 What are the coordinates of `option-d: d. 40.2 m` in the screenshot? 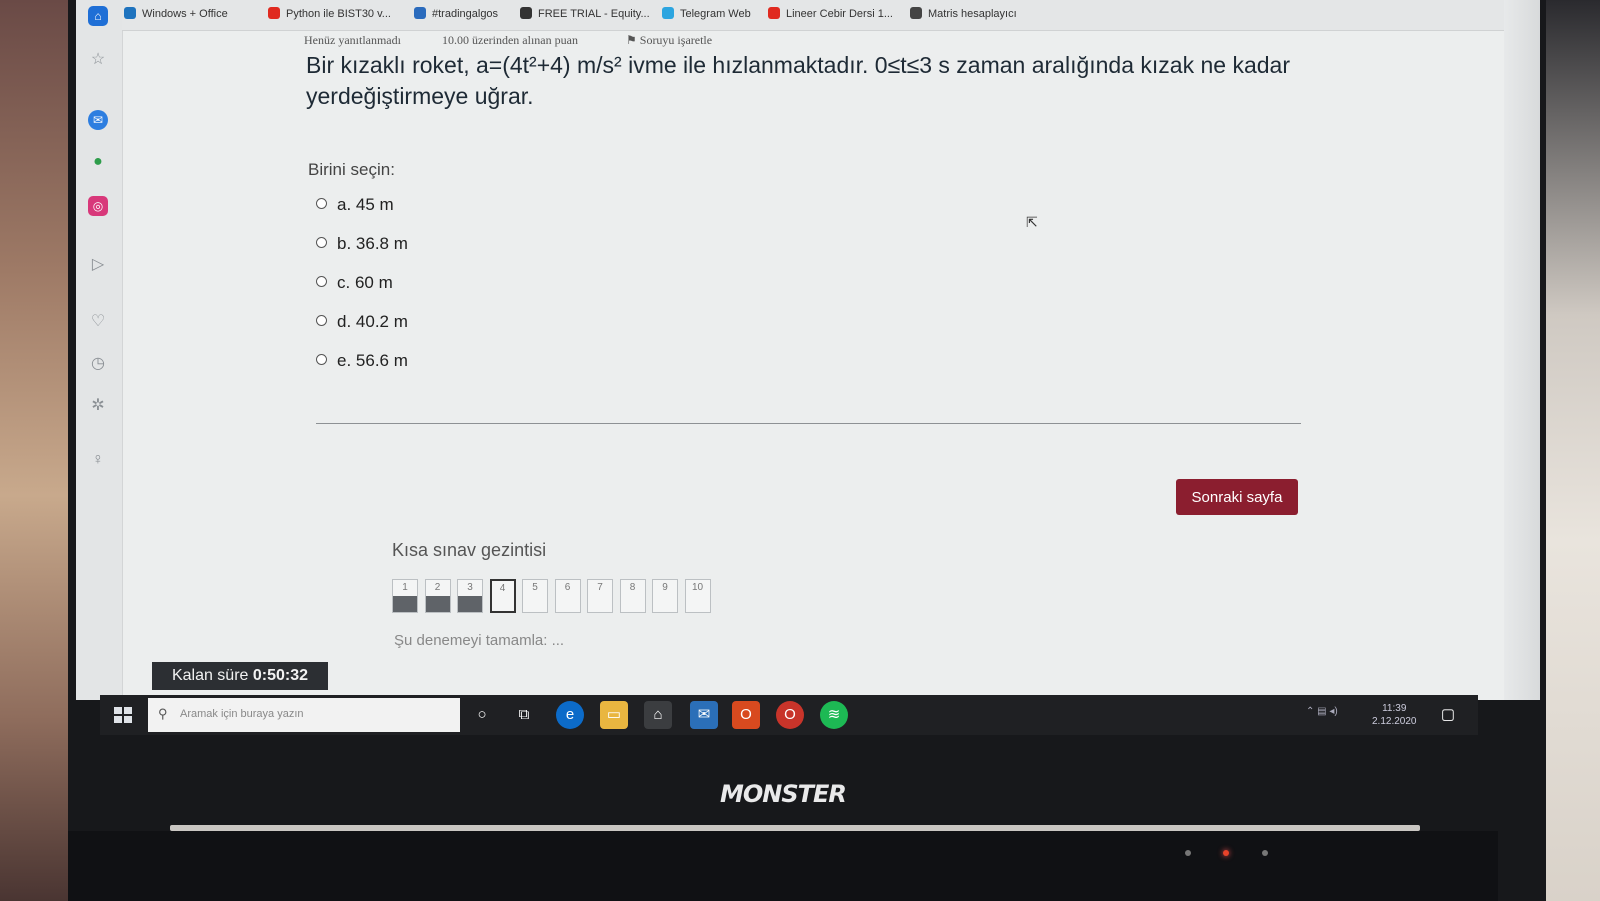 It's located at (362, 322).